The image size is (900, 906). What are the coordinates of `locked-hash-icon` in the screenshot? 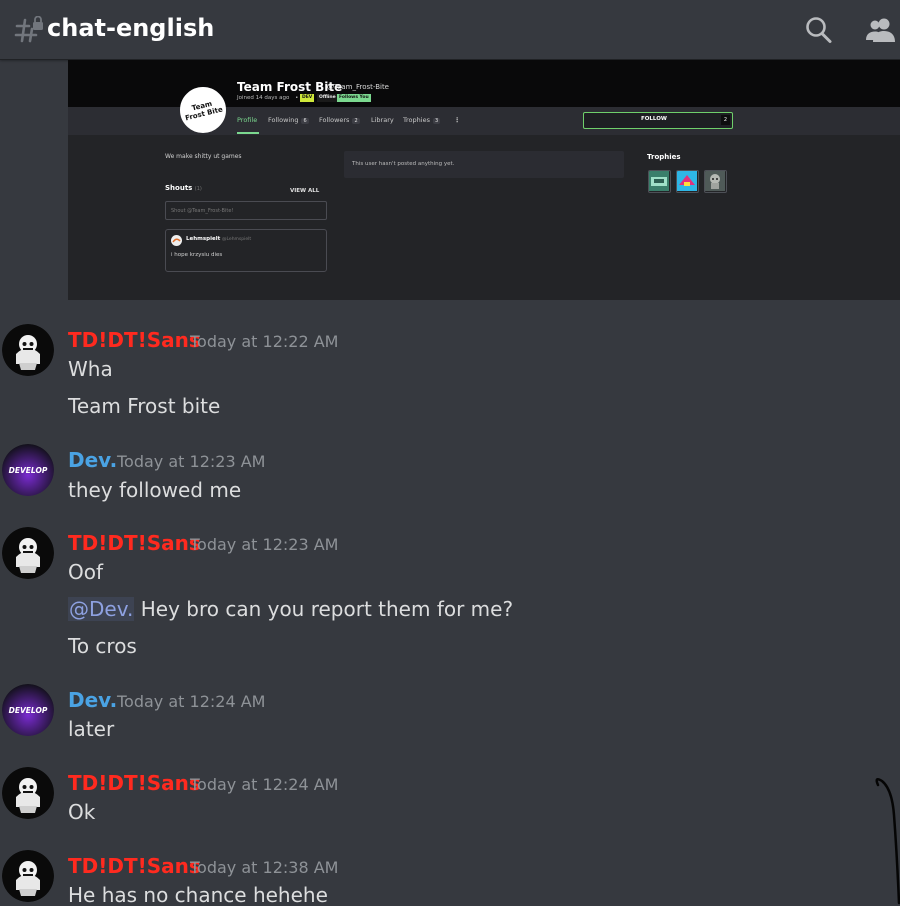 It's located at (28, 29).